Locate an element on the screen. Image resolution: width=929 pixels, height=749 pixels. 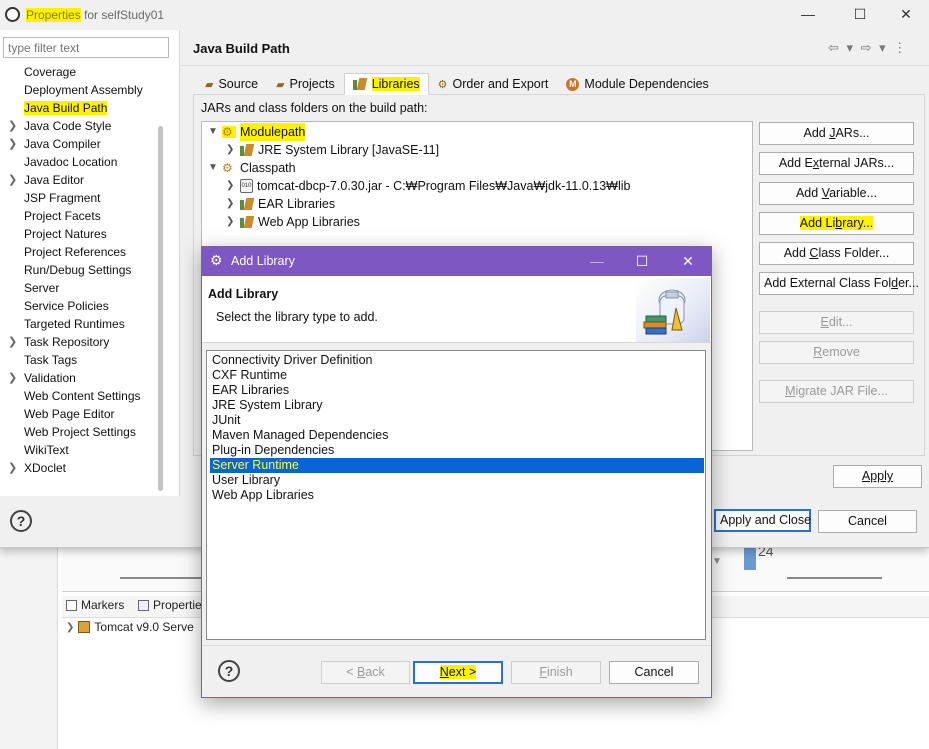
nav-item-label: Coverage is located at coordinates (50, 72).